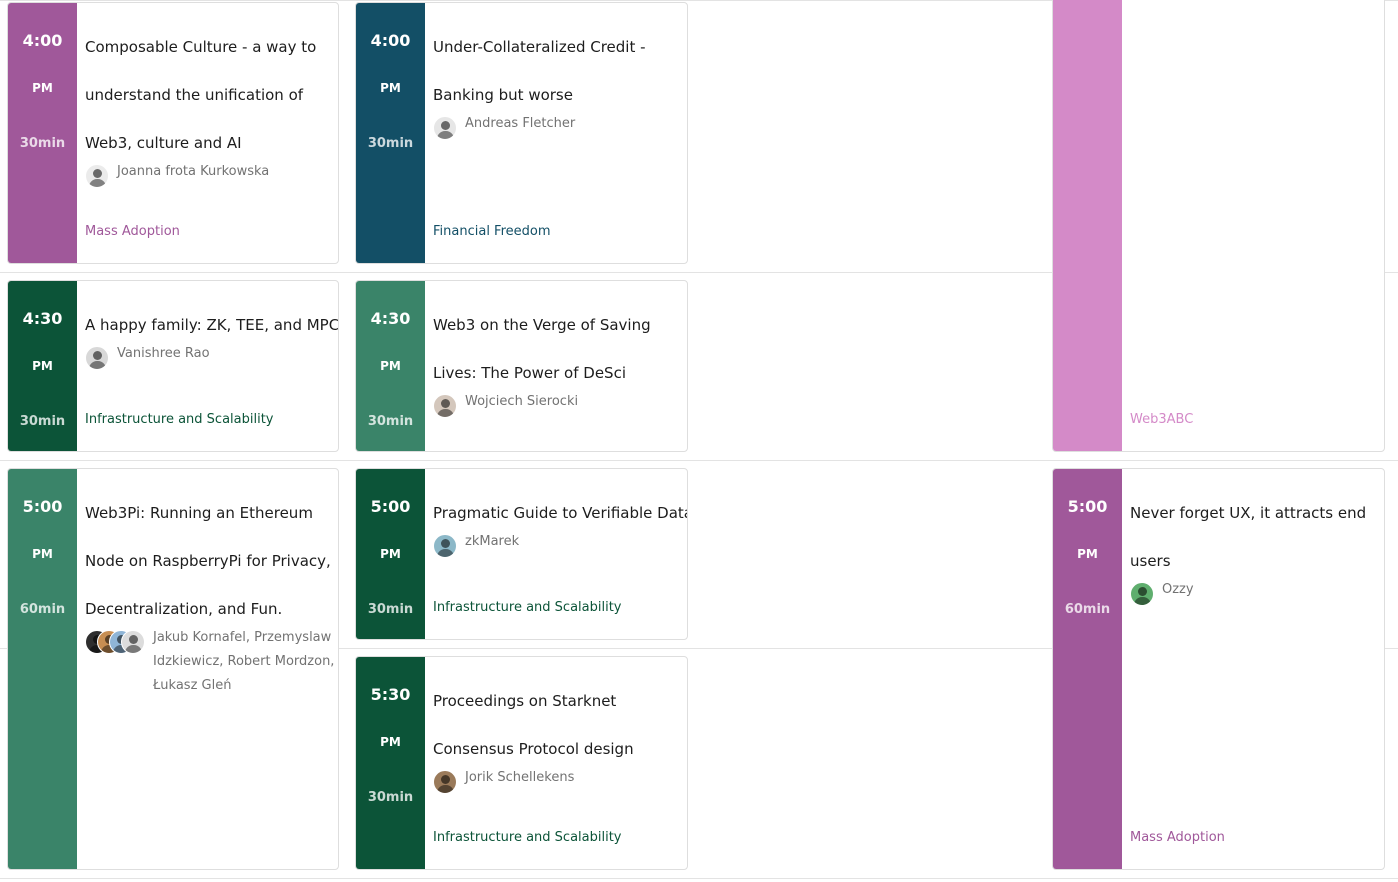  I want to click on session-title-line: Web3Pi: Running an Ethereum, so click(199, 513).